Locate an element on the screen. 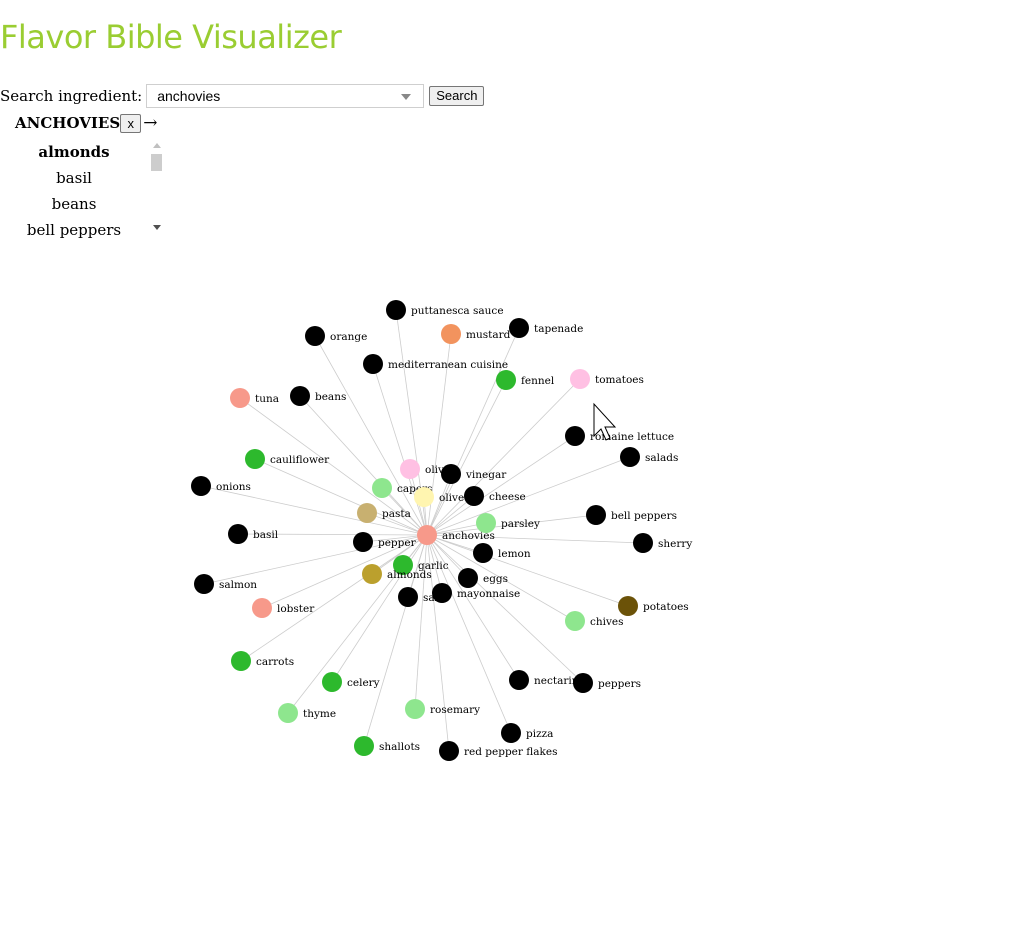  graph-node: cauliflower is located at coordinates (287, 459).